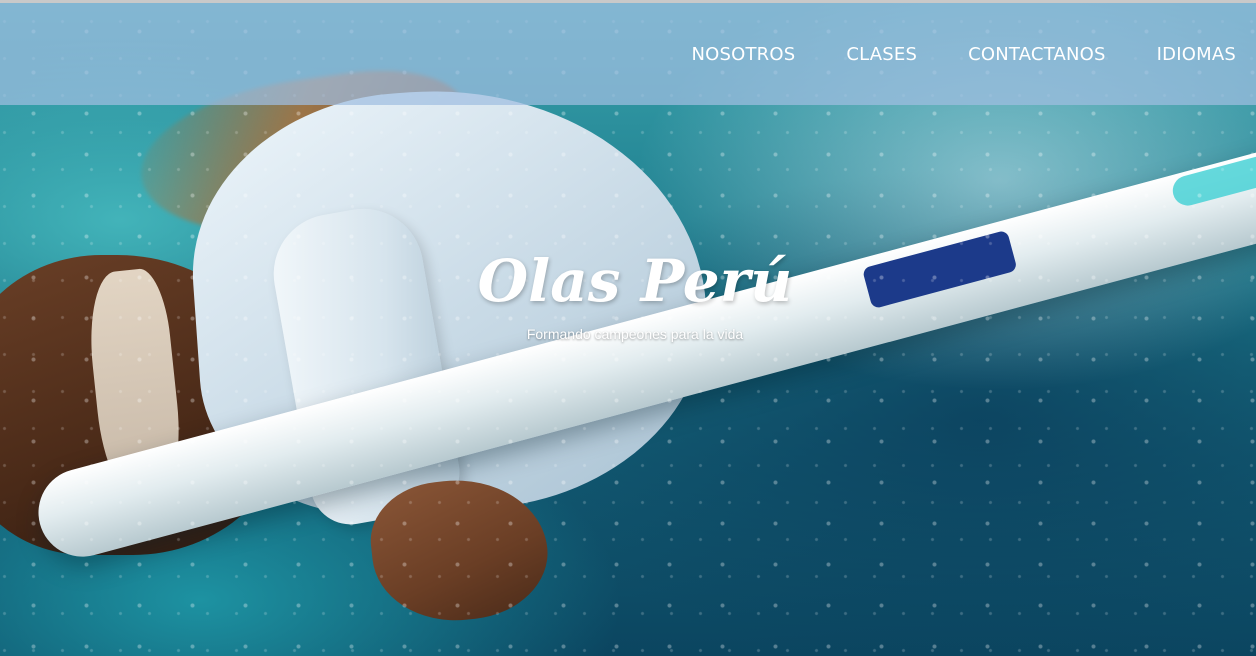 The width and height of the screenshot is (1256, 656). I want to click on nav-link-contactanos: CONTACTANOS, so click(1037, 54).